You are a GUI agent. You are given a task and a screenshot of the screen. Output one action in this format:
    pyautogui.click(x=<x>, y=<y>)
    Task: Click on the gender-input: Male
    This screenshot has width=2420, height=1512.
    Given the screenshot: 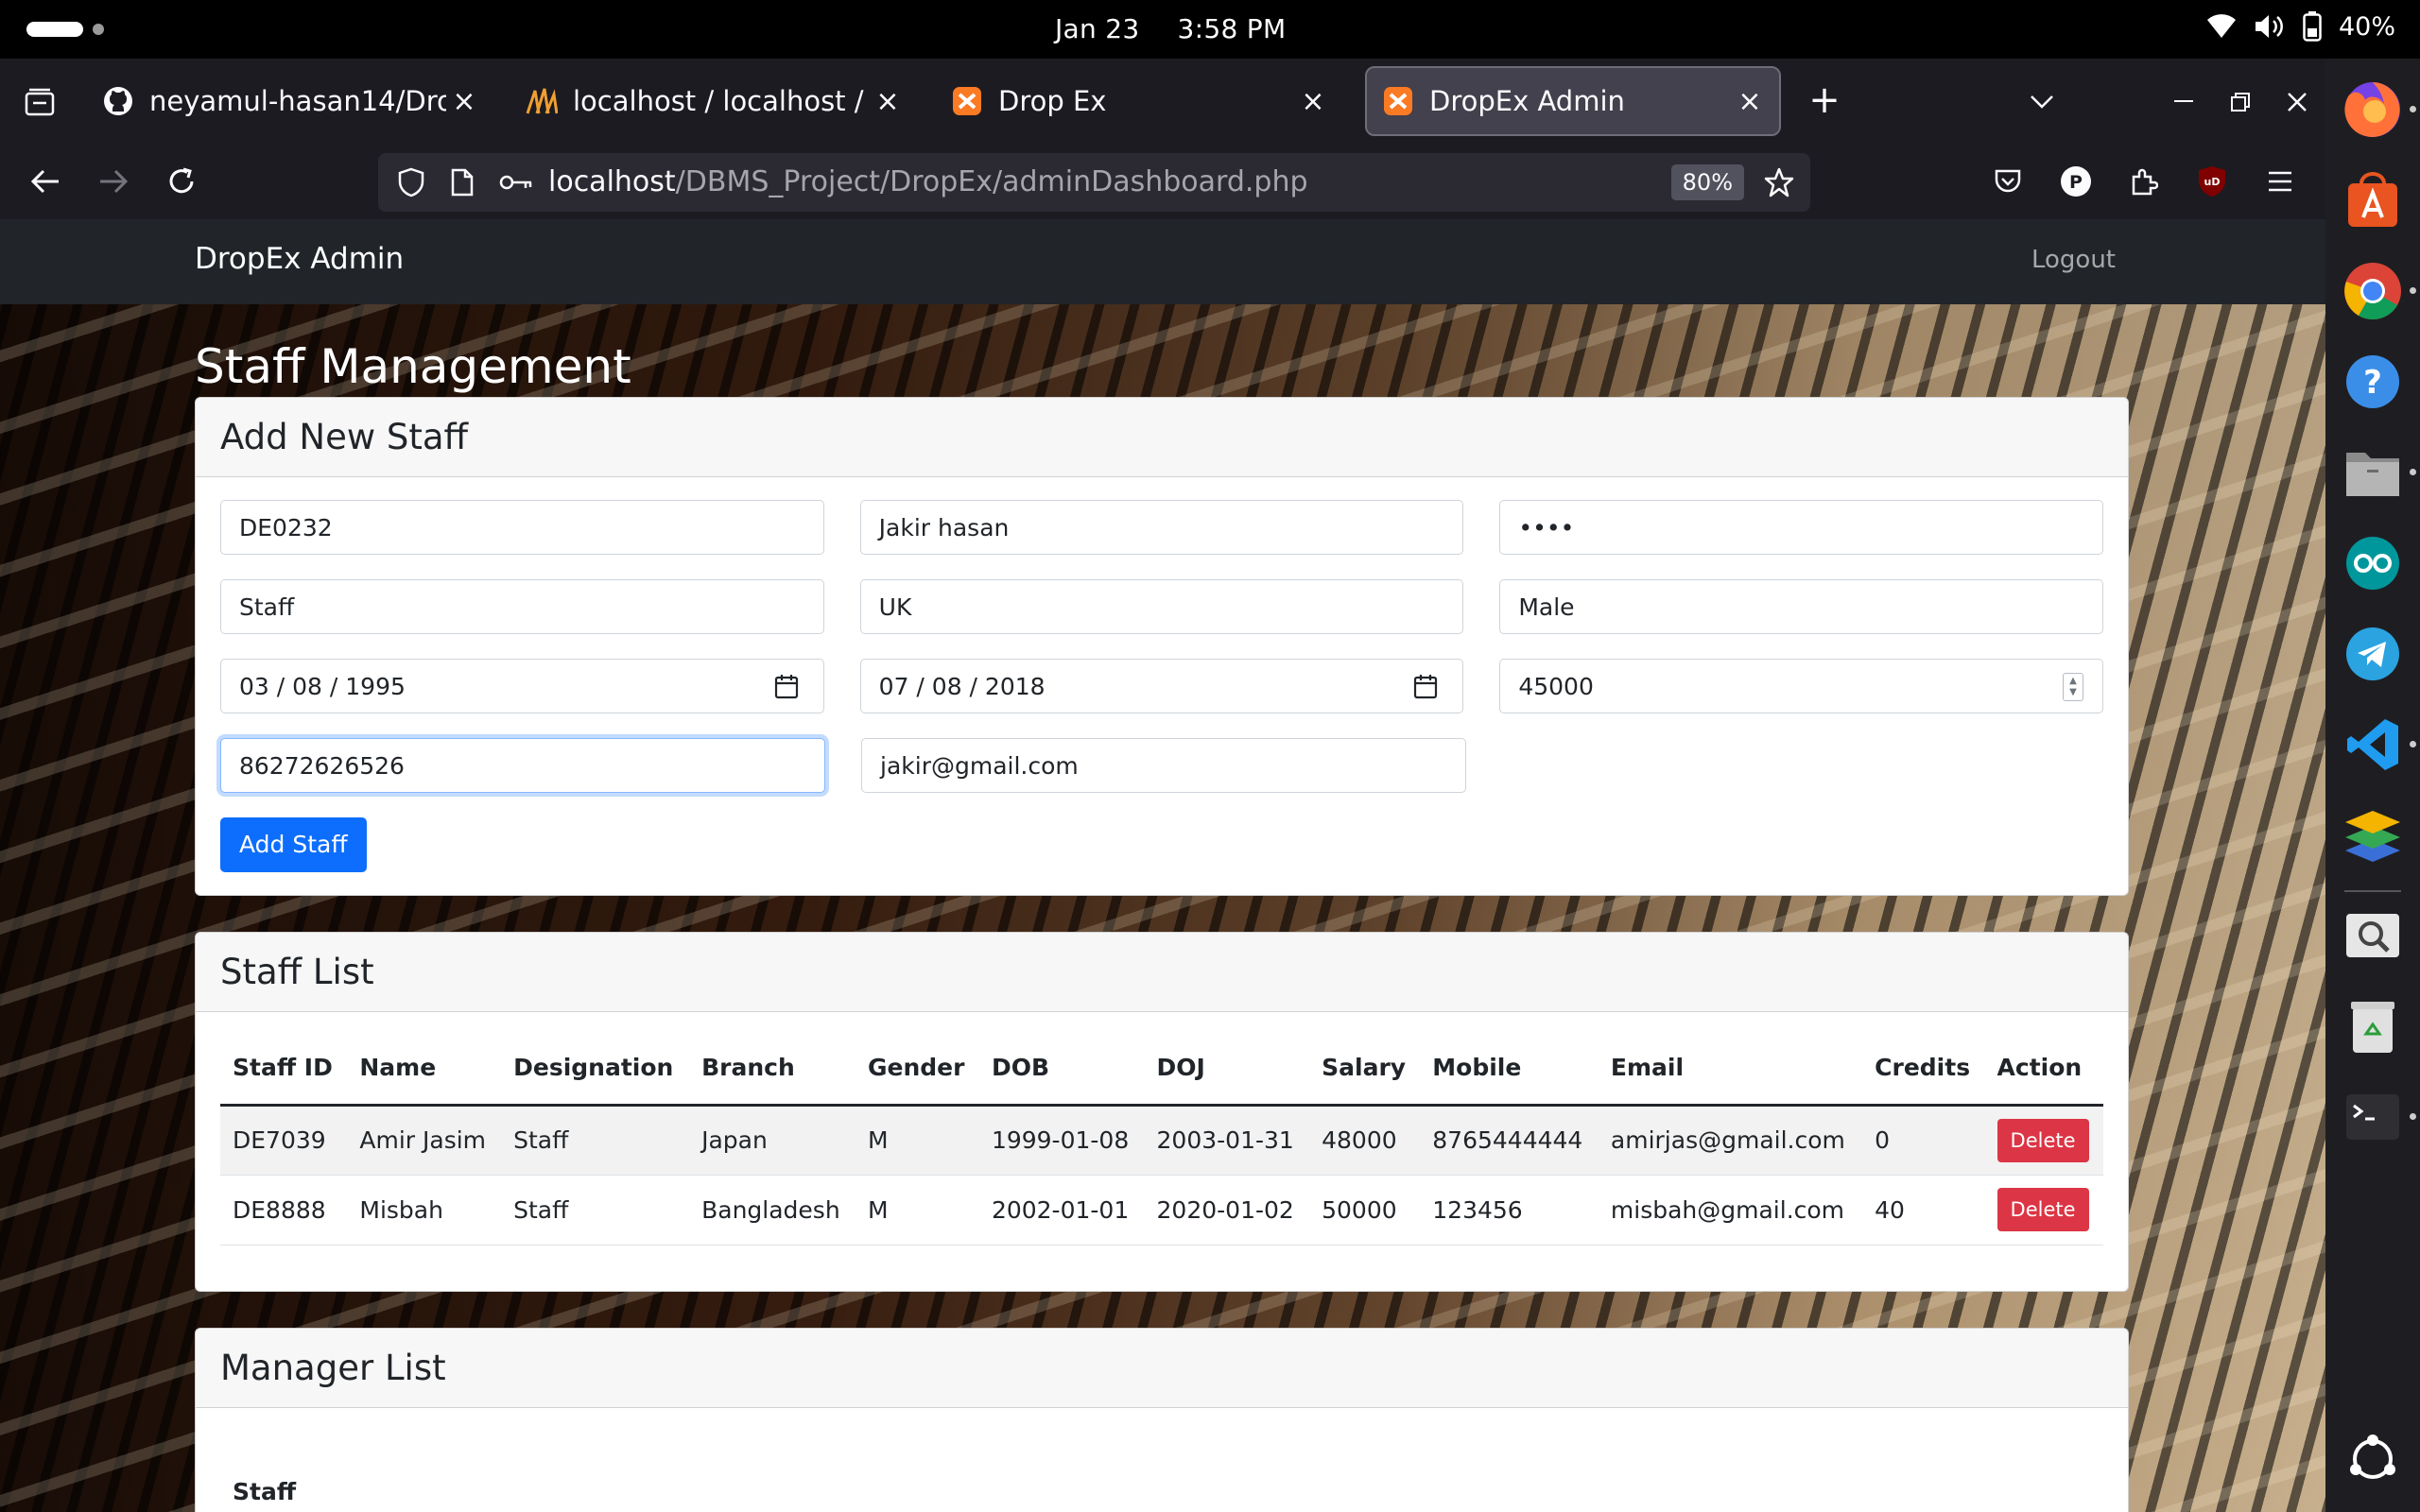 What is the action you would take?
    pyautogui.click(x=1801, y=606)
    